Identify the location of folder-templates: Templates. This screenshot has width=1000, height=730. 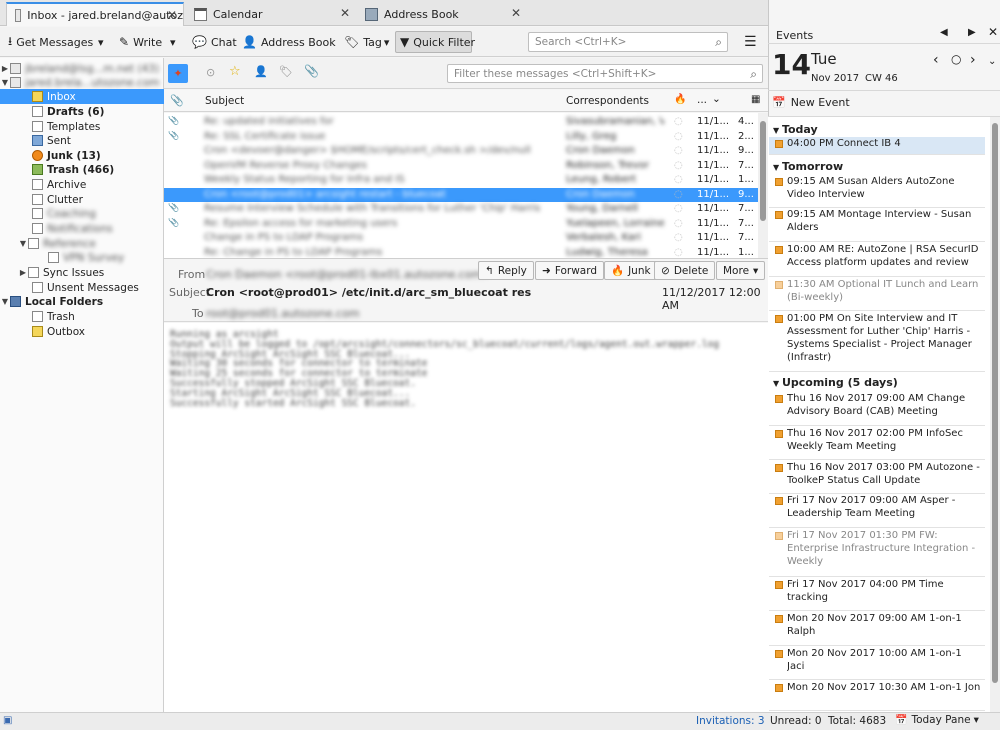
(82, 126).